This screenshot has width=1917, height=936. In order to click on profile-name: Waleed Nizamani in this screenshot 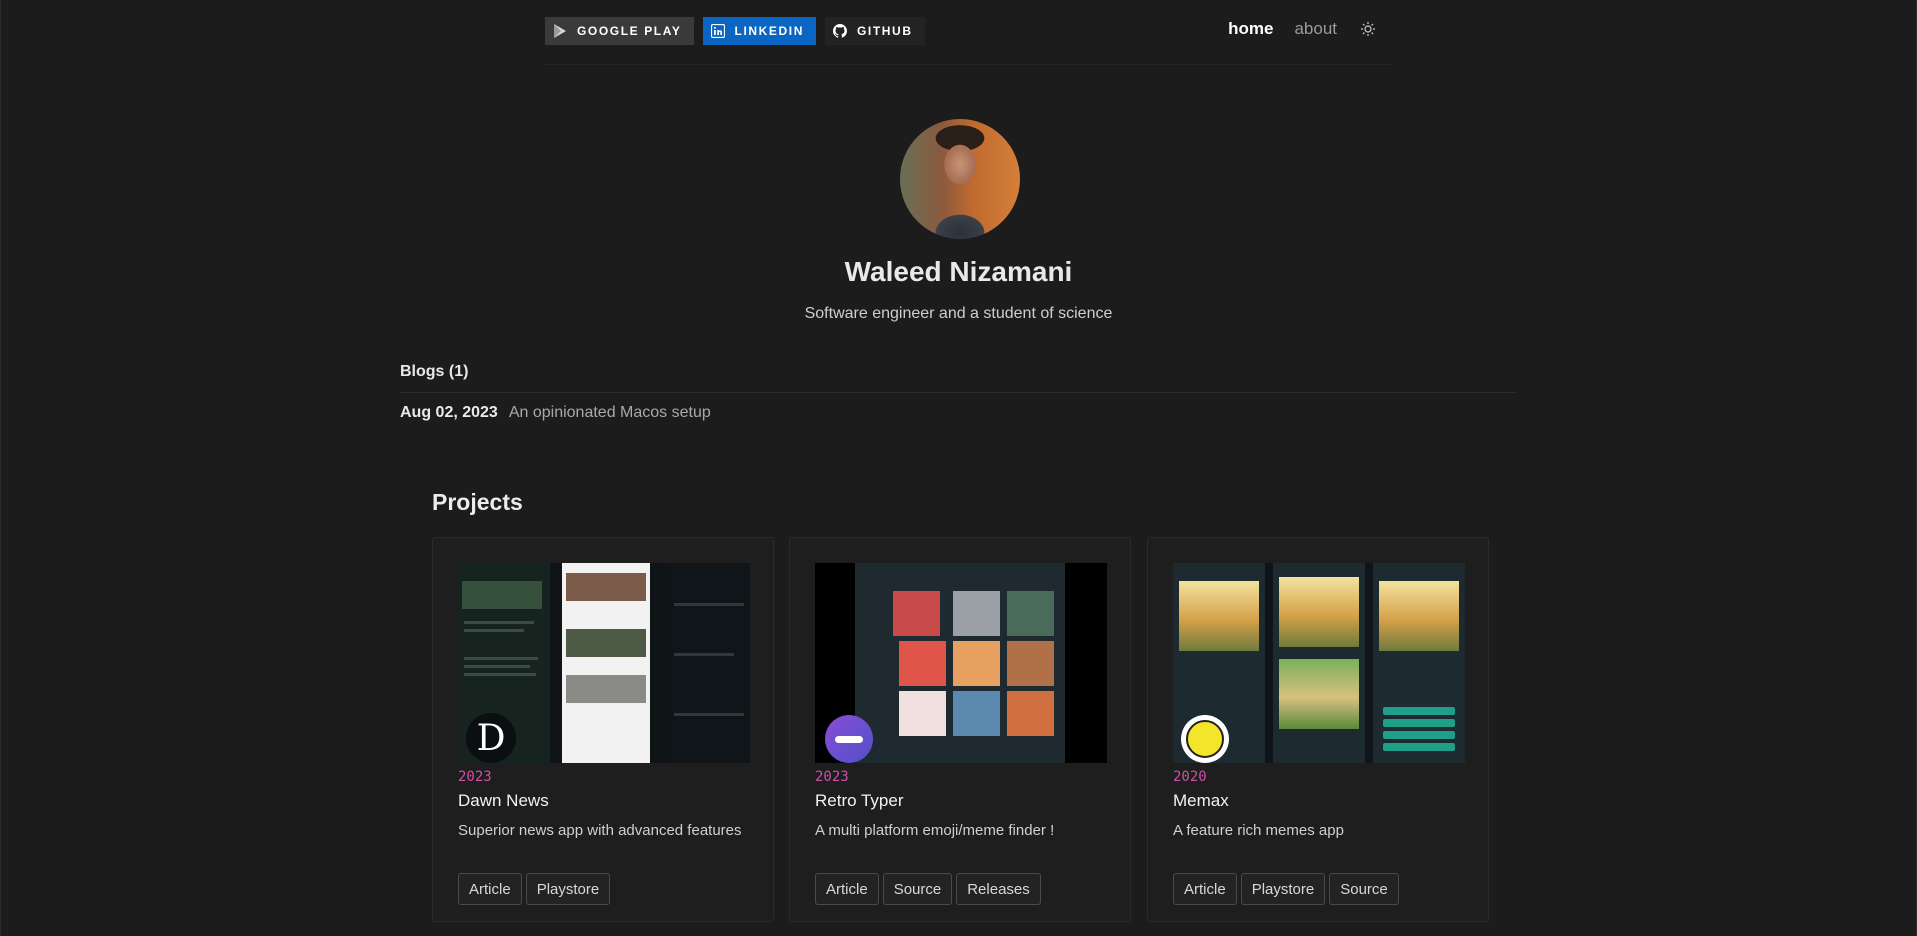, I will do `click(958, 271)`.